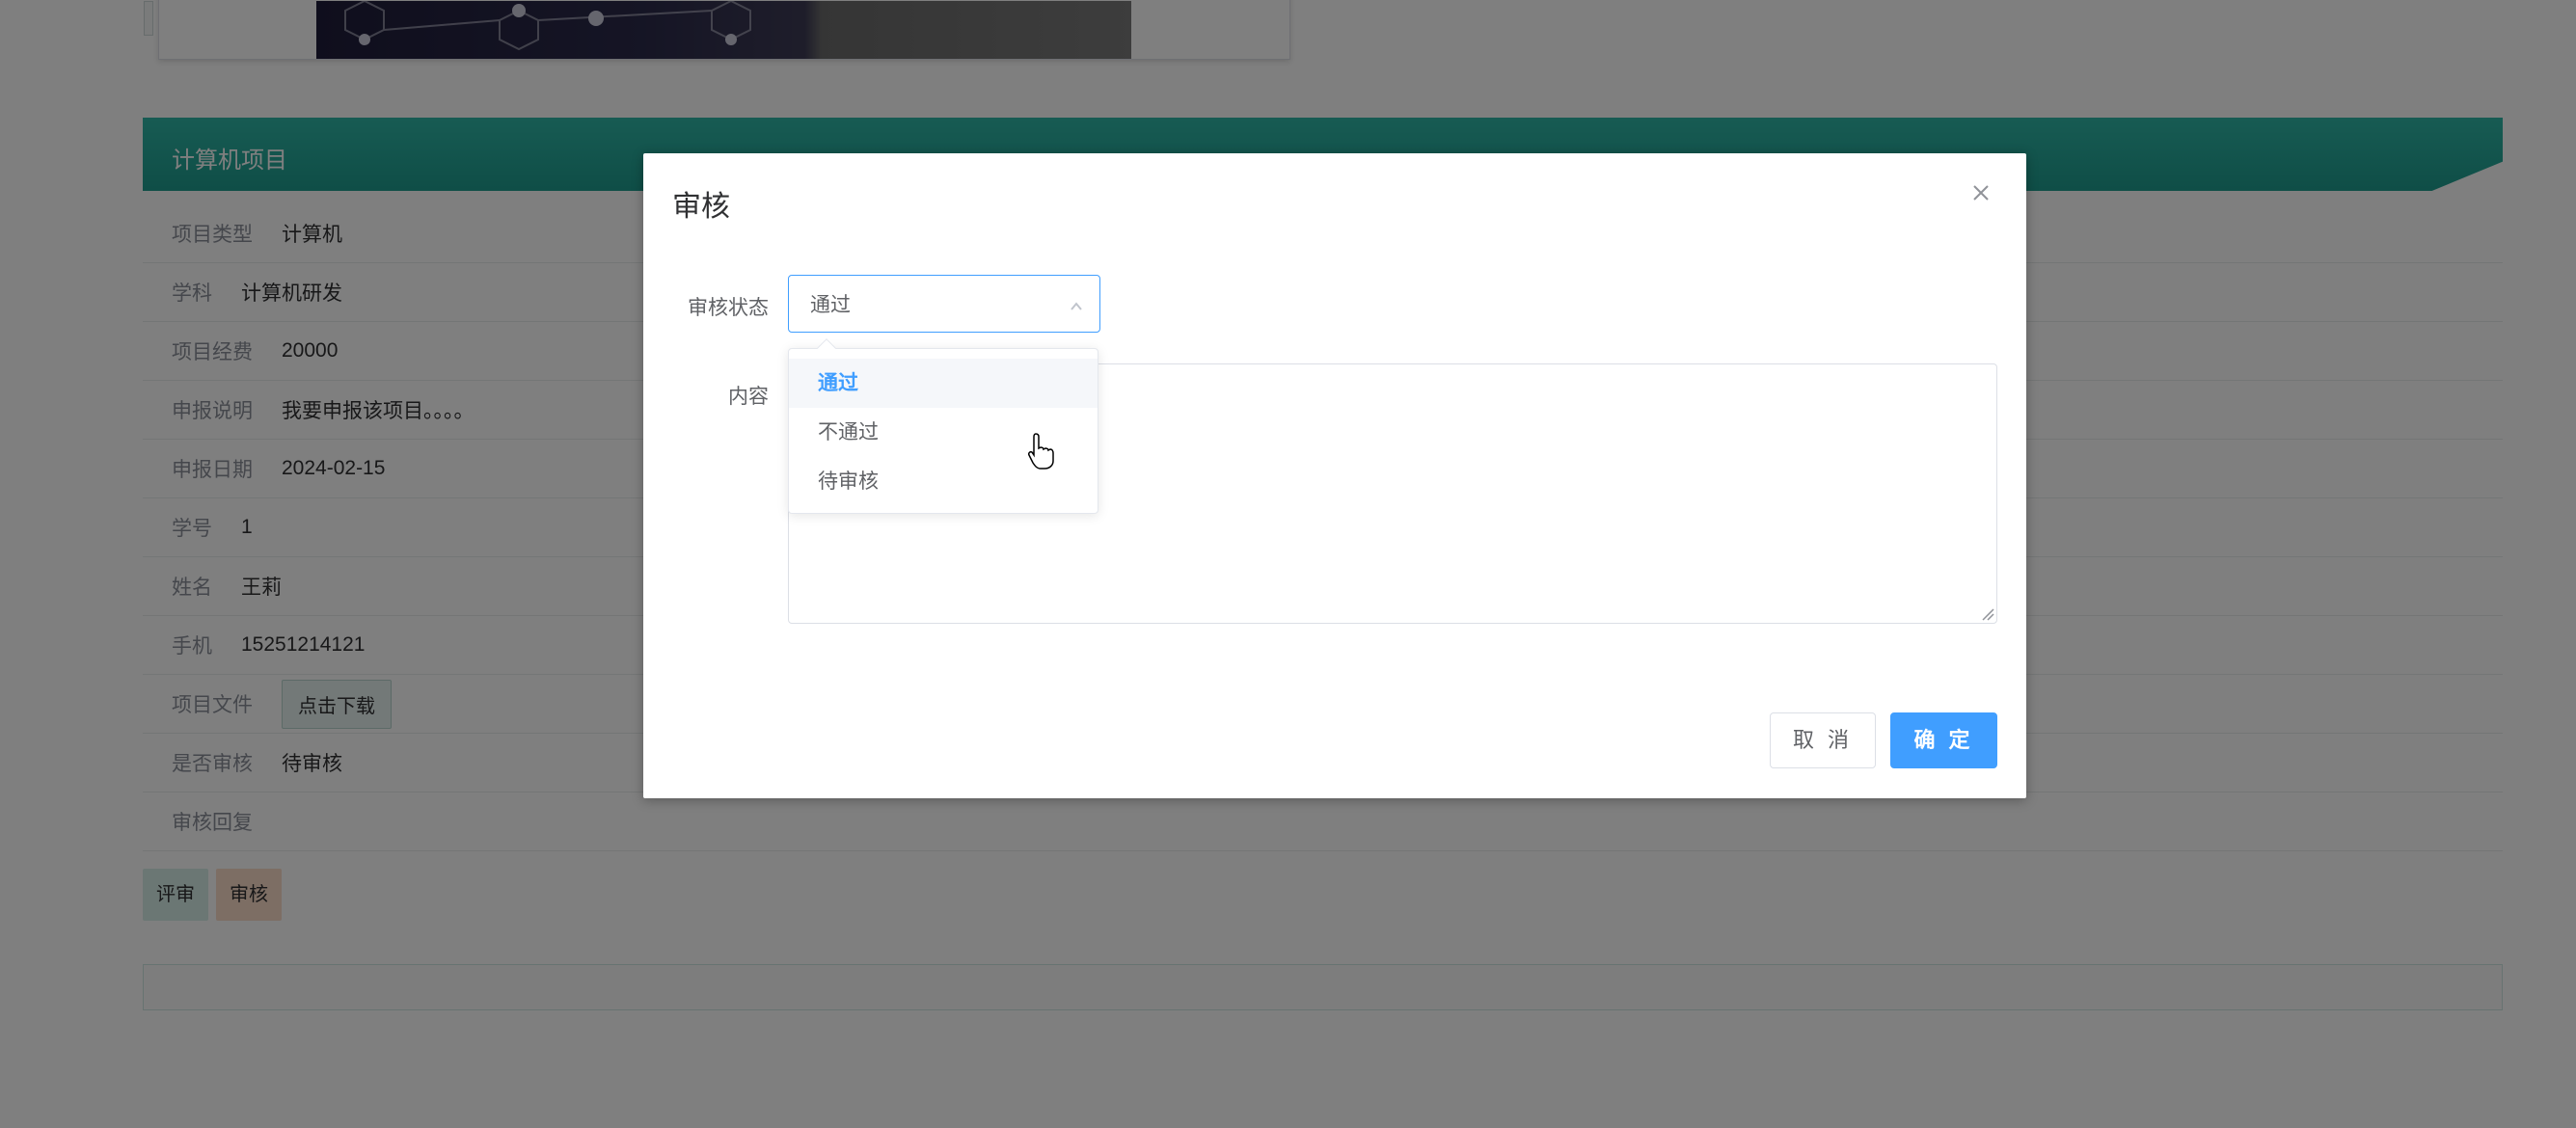 The width and height of the screenshot is (2576, 1128). I want to click on close-icon, so click(1980, 192).